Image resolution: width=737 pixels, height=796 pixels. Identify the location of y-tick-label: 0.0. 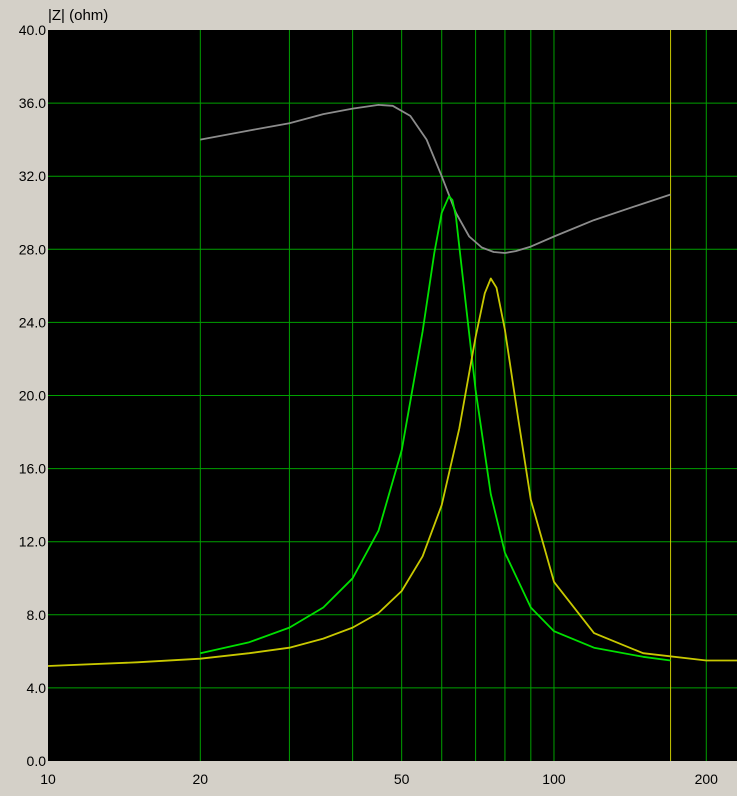
(37, 761).